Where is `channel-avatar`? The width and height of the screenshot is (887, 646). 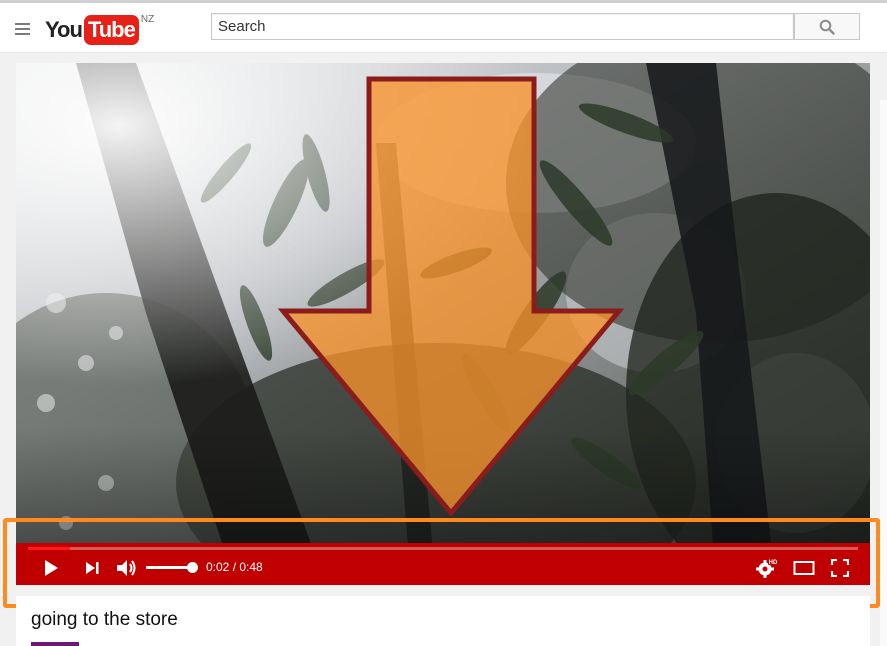 channel-avatar is located at coordinates (55, 644).